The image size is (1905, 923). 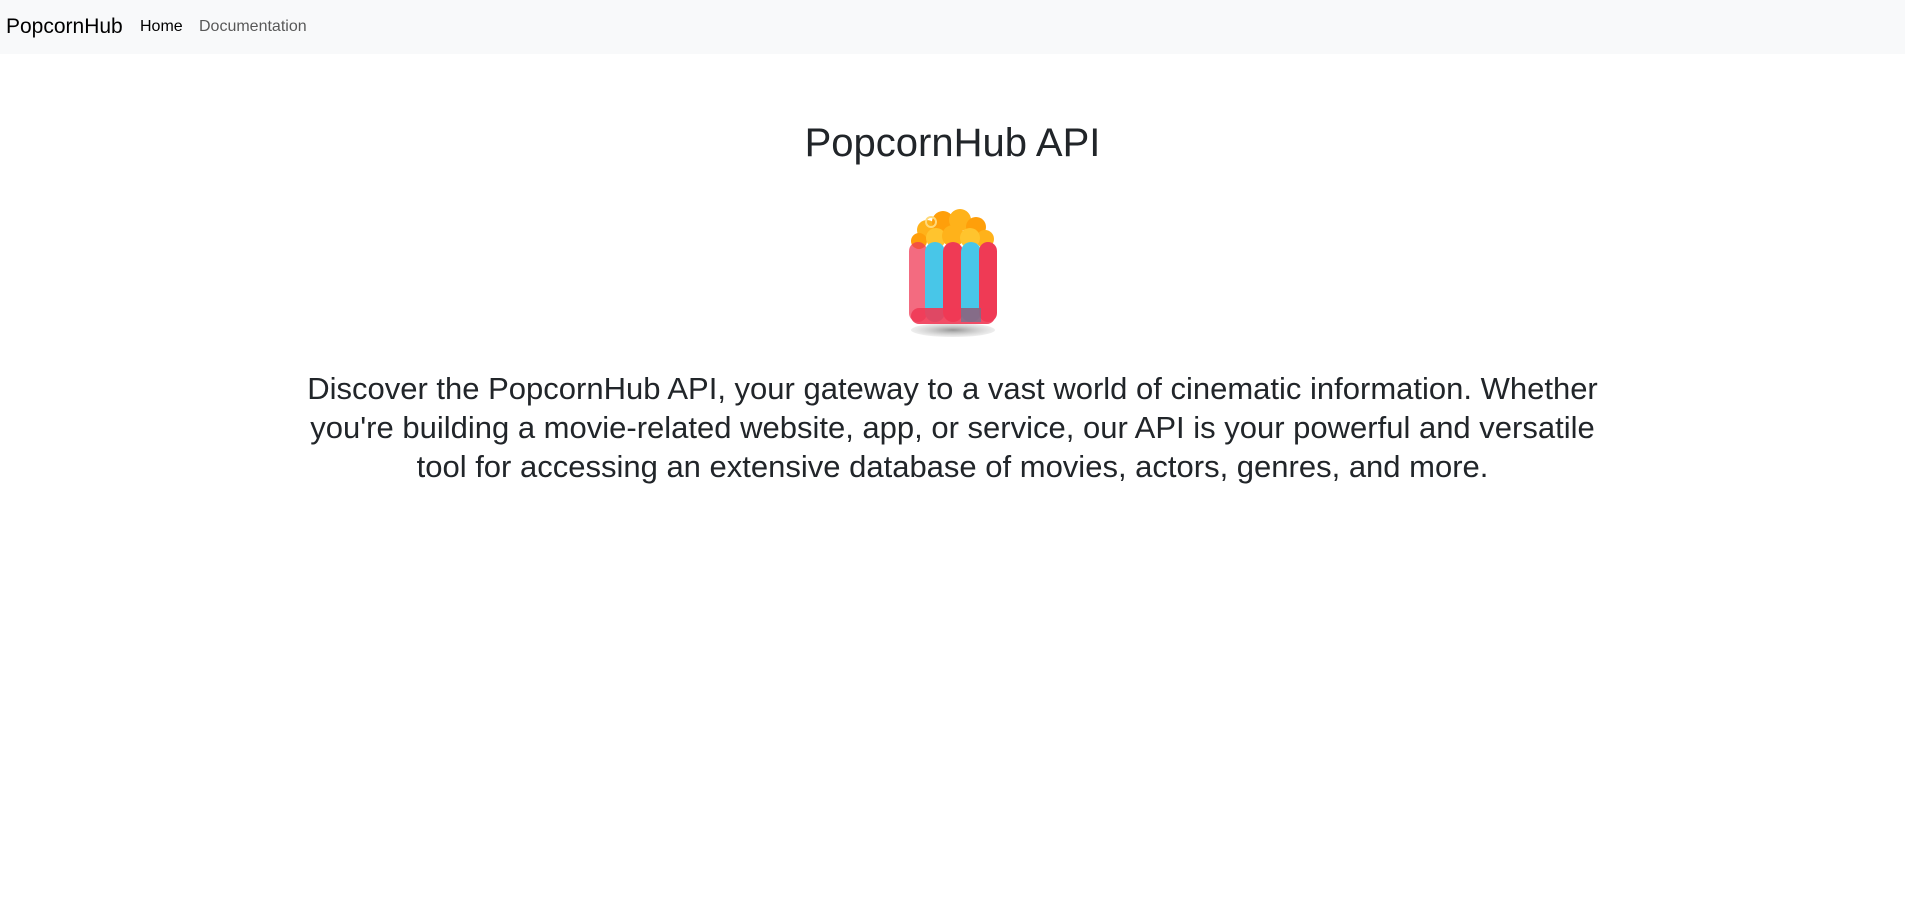 I want to click on popcorn-icon, so click(x=953, y=274).